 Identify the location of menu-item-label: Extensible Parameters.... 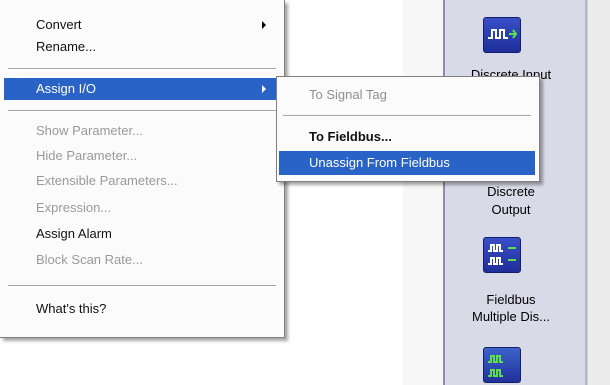
(107, 180).